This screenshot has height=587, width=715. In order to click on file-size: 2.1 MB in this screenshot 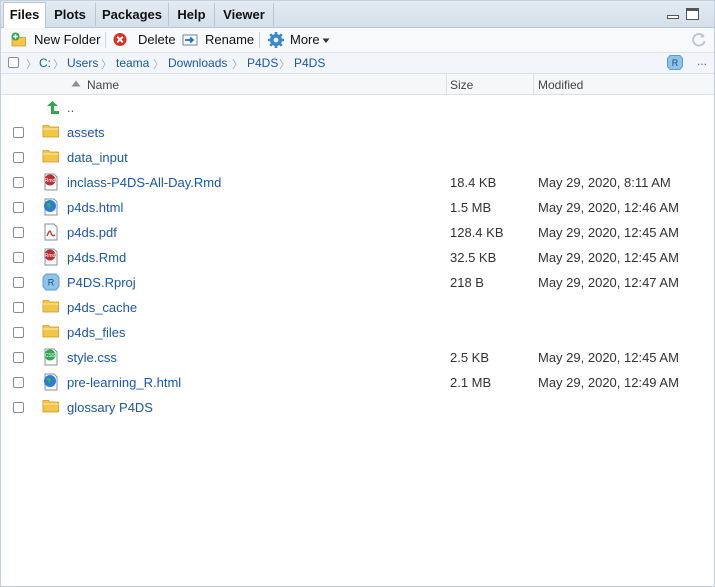, I will do `click(471, 382)`.